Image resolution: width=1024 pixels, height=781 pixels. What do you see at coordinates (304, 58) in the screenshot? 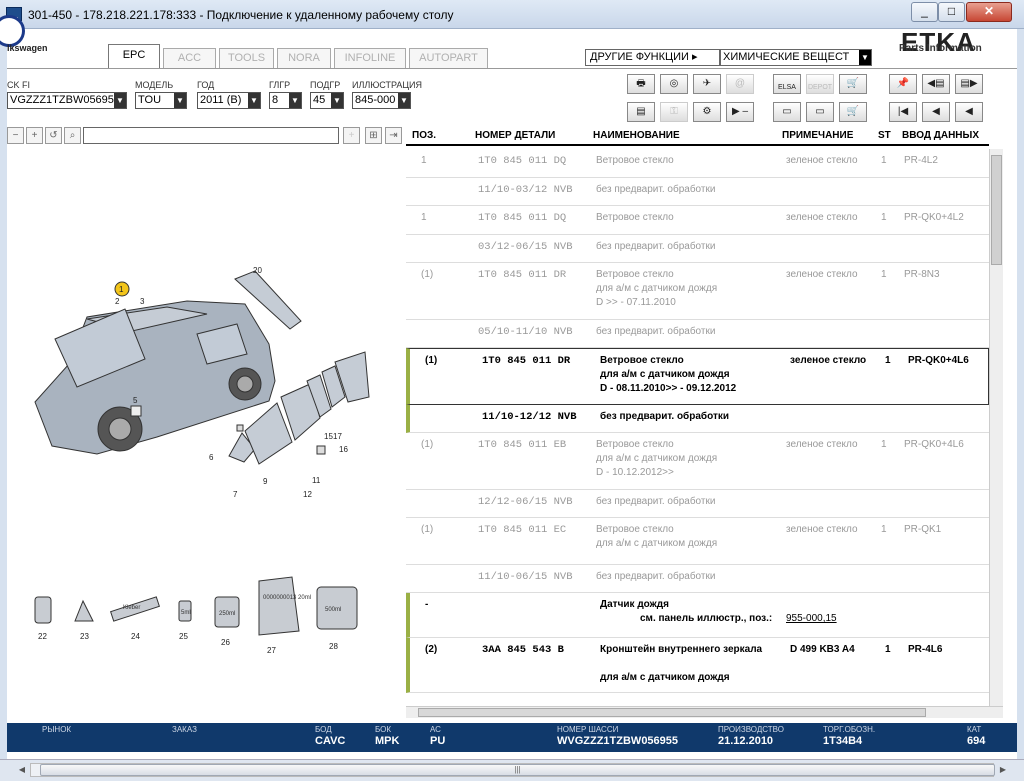
I see `tab-nora: NORA` at bounding box center [304, 58].